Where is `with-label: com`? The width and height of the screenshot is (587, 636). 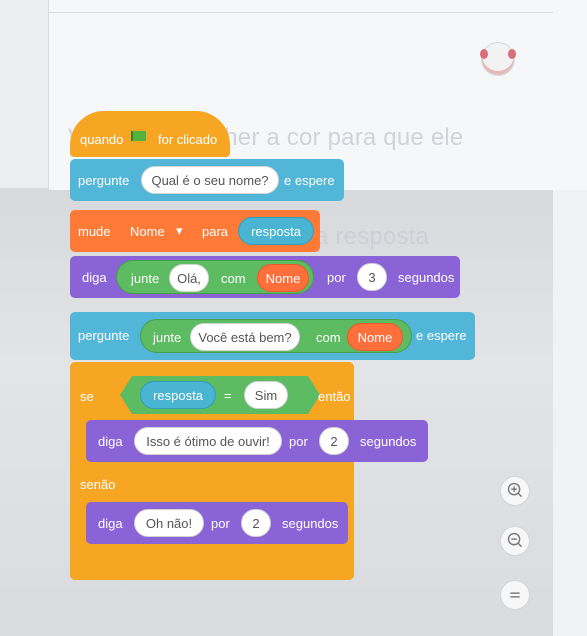
with-label: com is located at coordinates (233, 278).